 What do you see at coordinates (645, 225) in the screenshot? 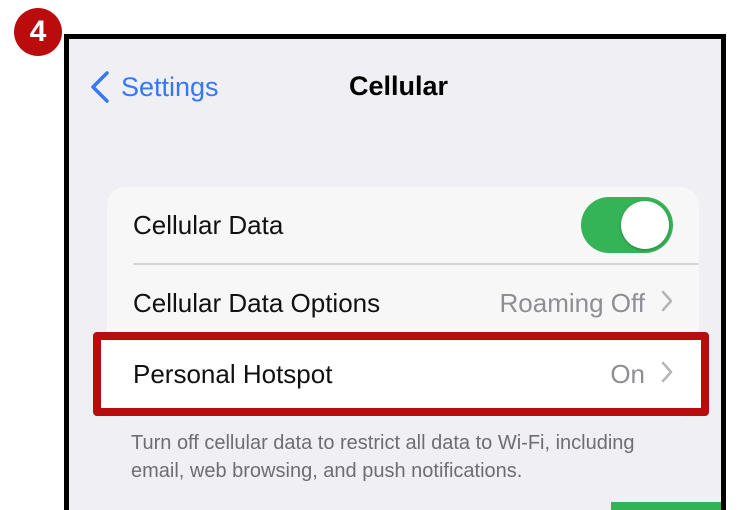
I see `toggle-knob` at bounding box center [645, 225].